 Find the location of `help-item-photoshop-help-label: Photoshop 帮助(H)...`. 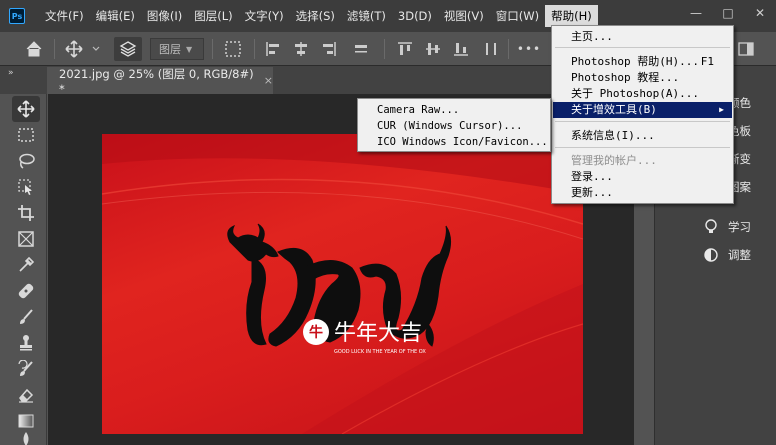

help-item-photoshop-help-label: Photoshop 帮助(H)... is located at coordinates (635, 61).